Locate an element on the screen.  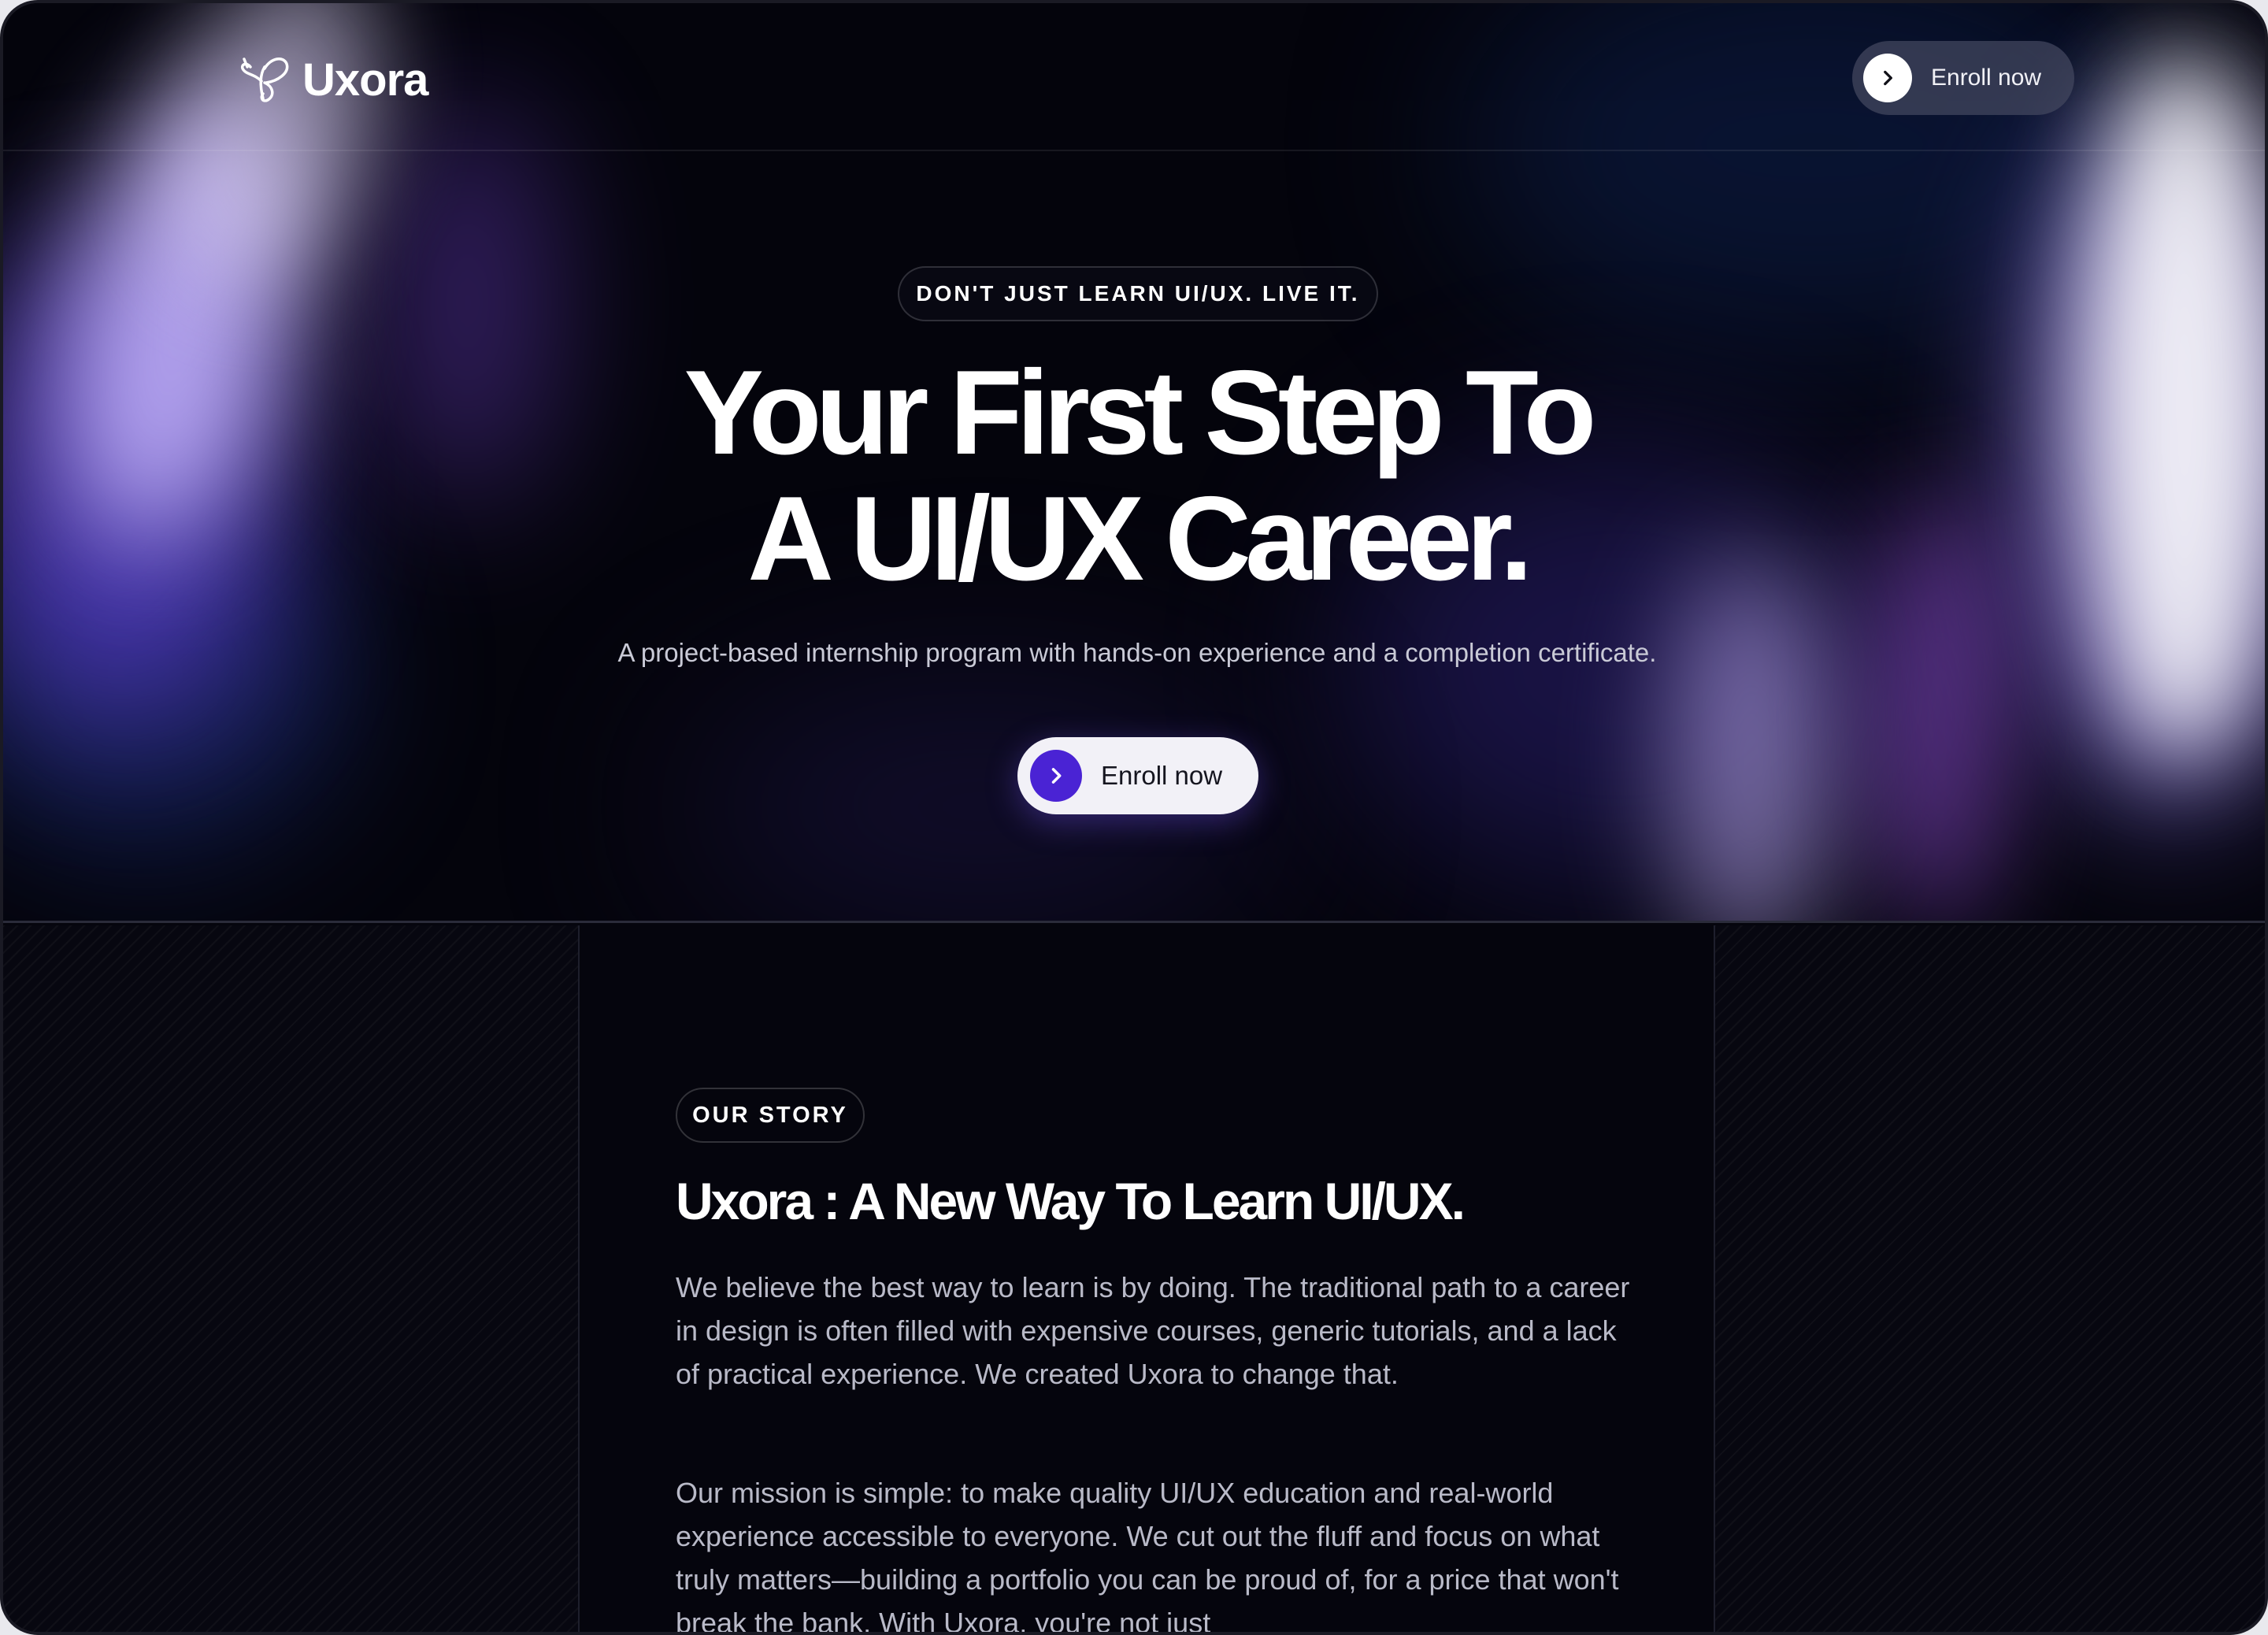
hero-glow is located at coordinates (1940, 706).